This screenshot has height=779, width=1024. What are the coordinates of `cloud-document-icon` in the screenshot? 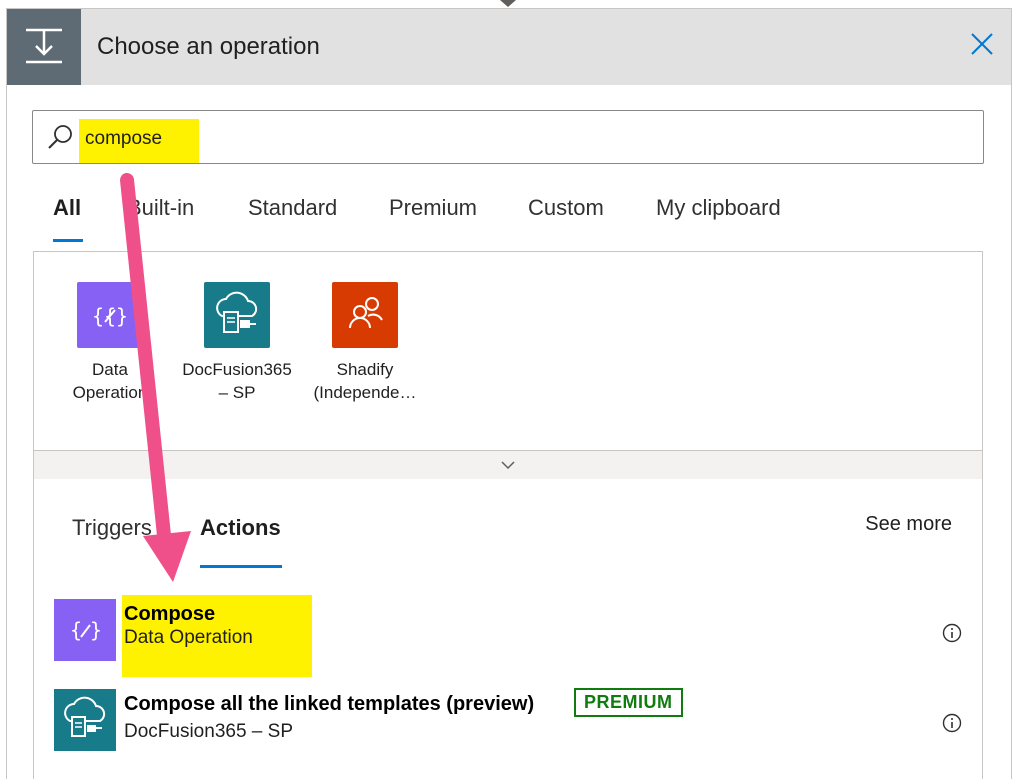 It's located at (237, 315).